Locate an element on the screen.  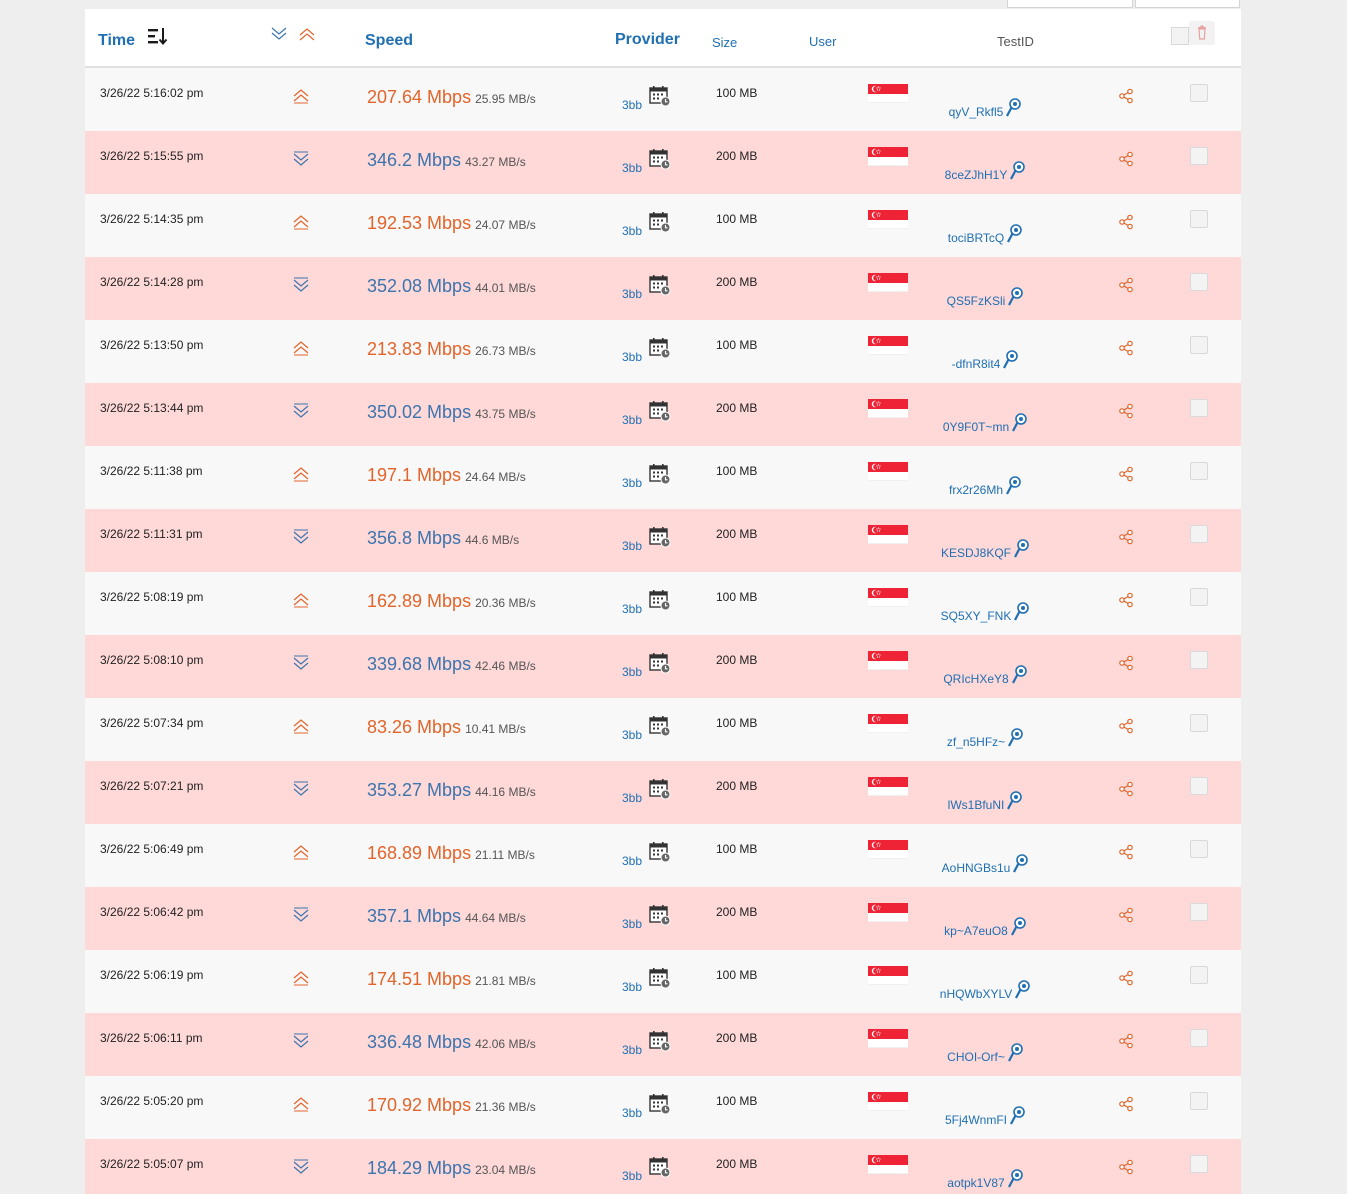
sort-icon is located at coordinates (158, 37).